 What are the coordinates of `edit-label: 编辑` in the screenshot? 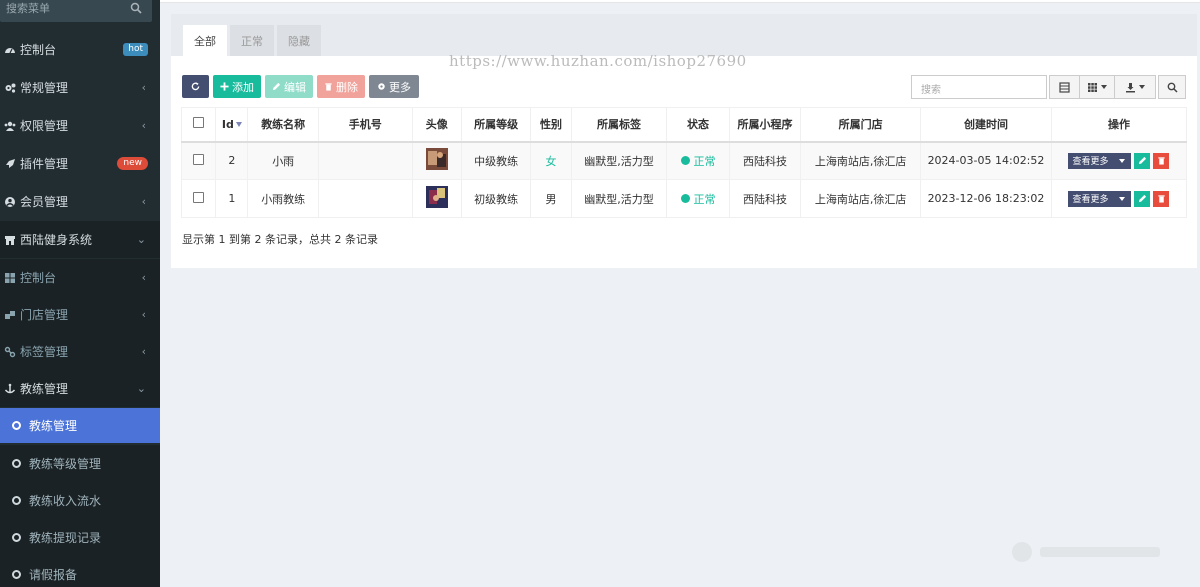 It's located at (295, 87).